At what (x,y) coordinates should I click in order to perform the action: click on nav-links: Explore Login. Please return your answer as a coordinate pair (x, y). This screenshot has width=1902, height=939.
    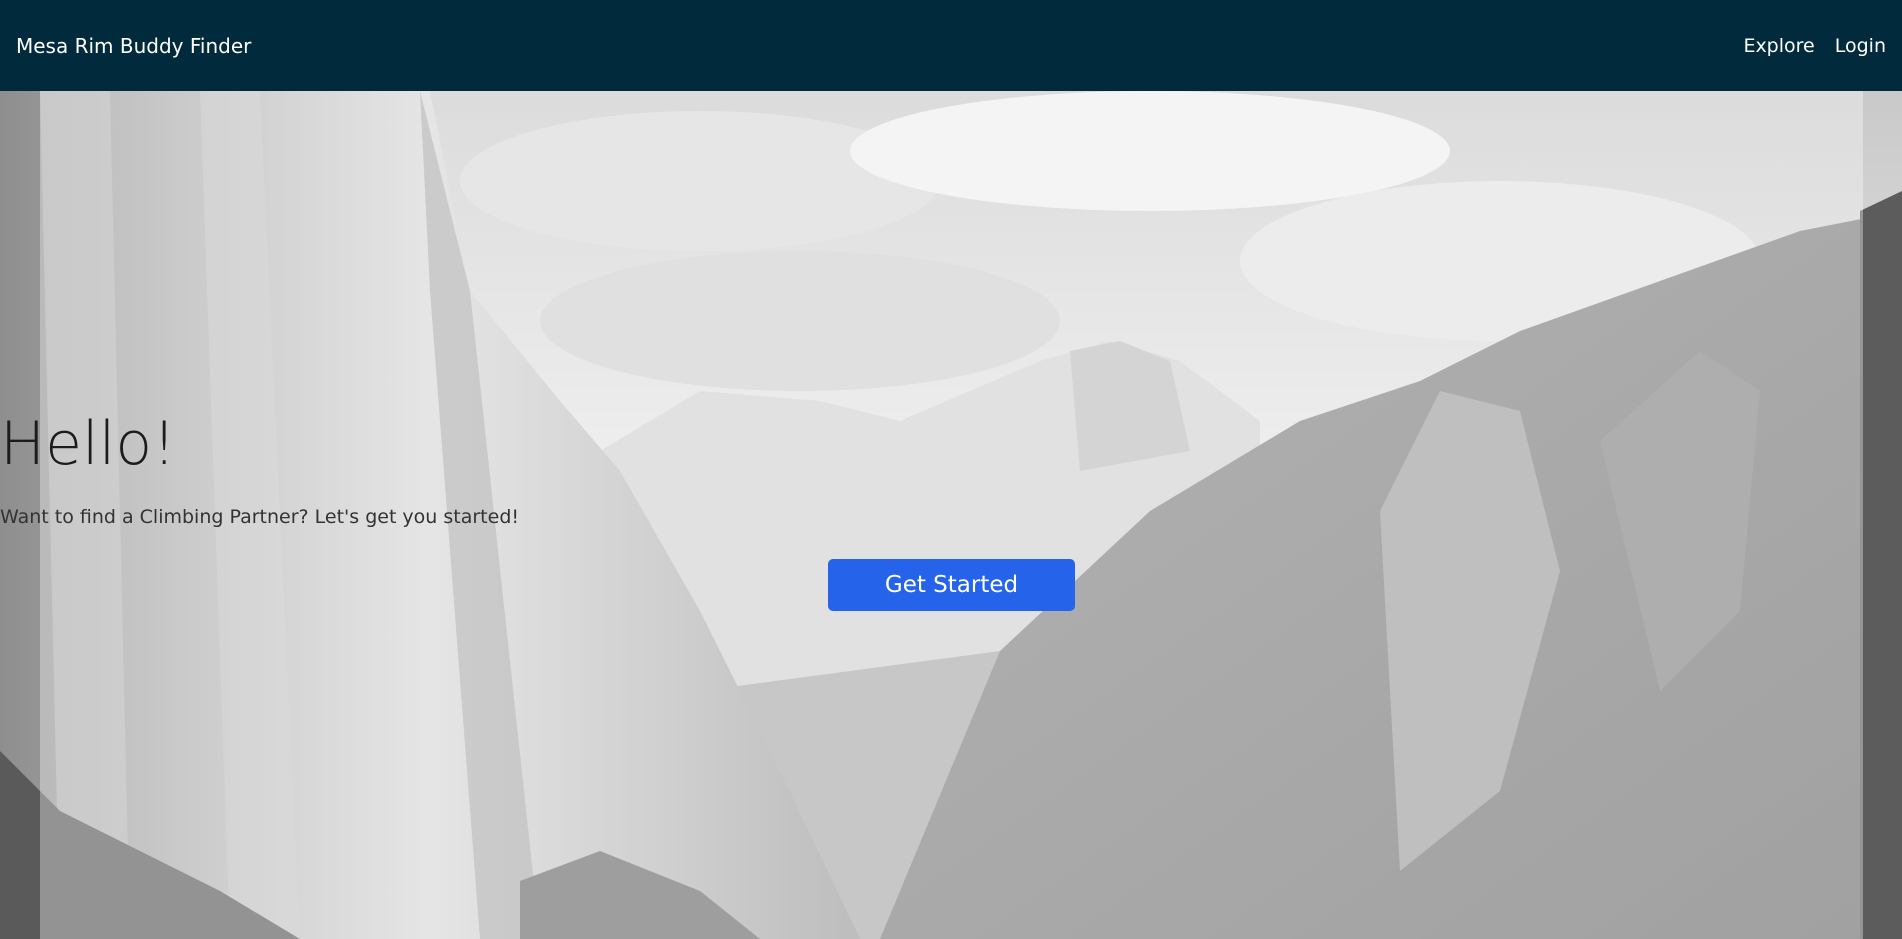
    Looking at the image, I should click on (1814, 46).